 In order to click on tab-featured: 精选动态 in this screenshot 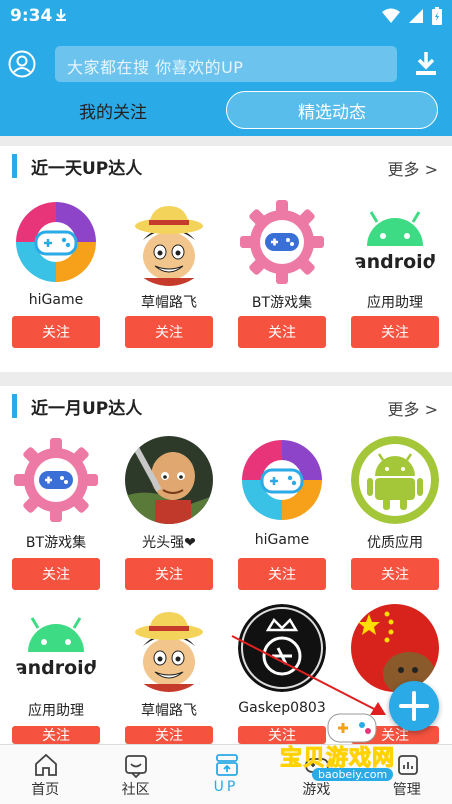, I will do `click(332, 110)`.